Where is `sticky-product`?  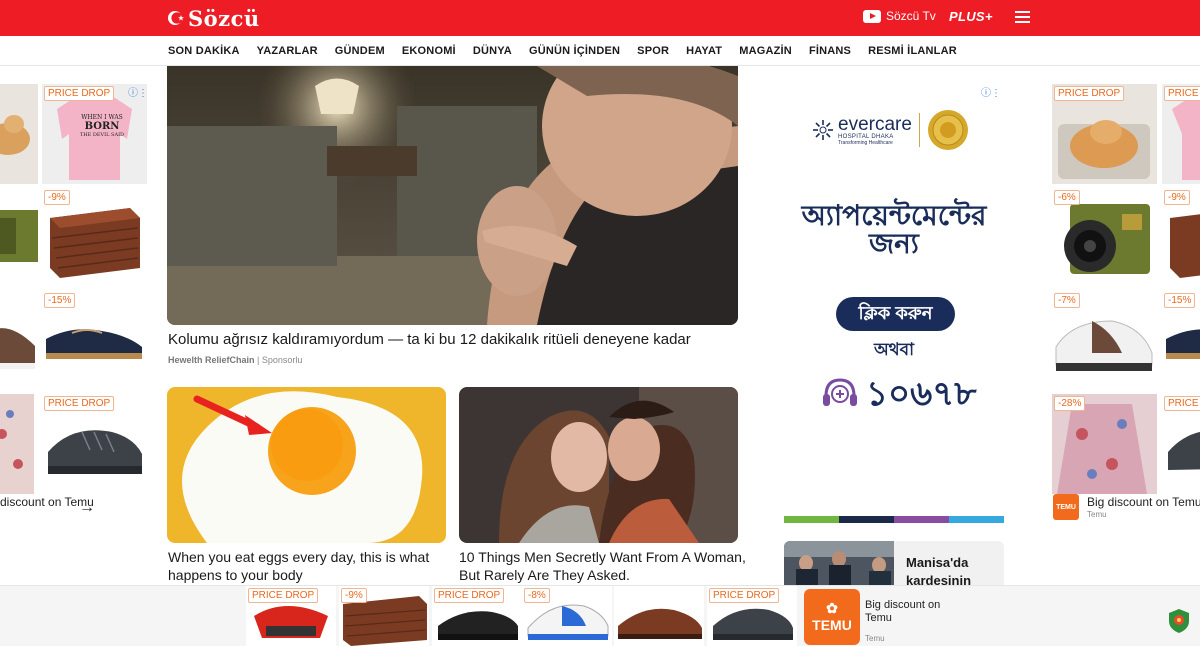
sticky-product is located at coordinates (659, 616).